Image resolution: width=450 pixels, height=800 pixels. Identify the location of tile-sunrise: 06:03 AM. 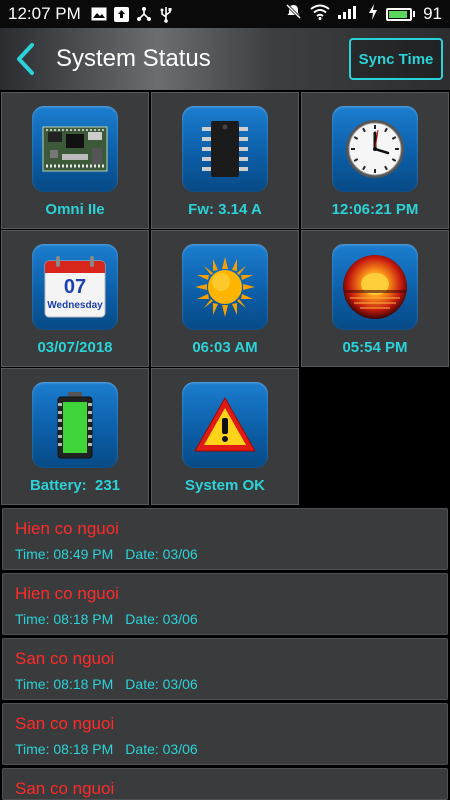
(225, 298).